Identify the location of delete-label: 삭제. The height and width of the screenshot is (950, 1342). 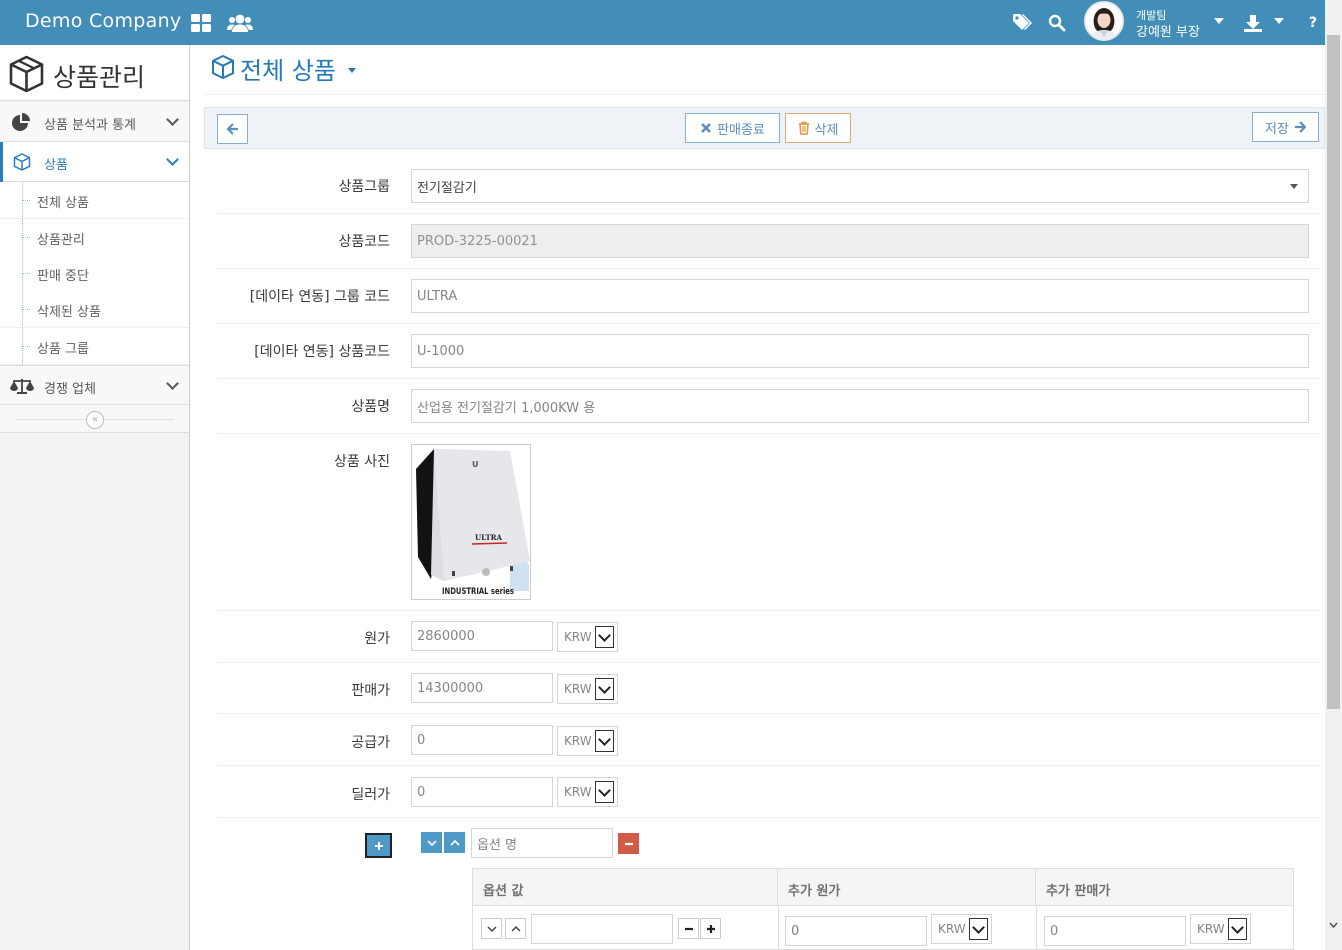
(826, 130).